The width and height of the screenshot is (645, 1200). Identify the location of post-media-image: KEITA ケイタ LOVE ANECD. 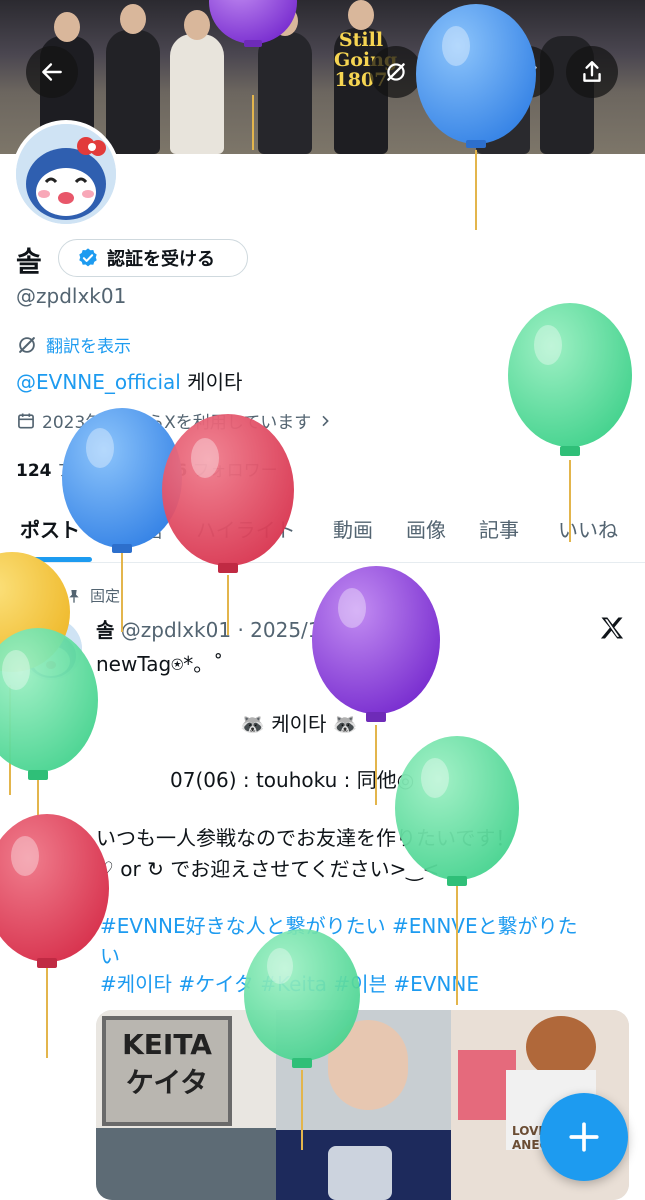
(362, 1105).